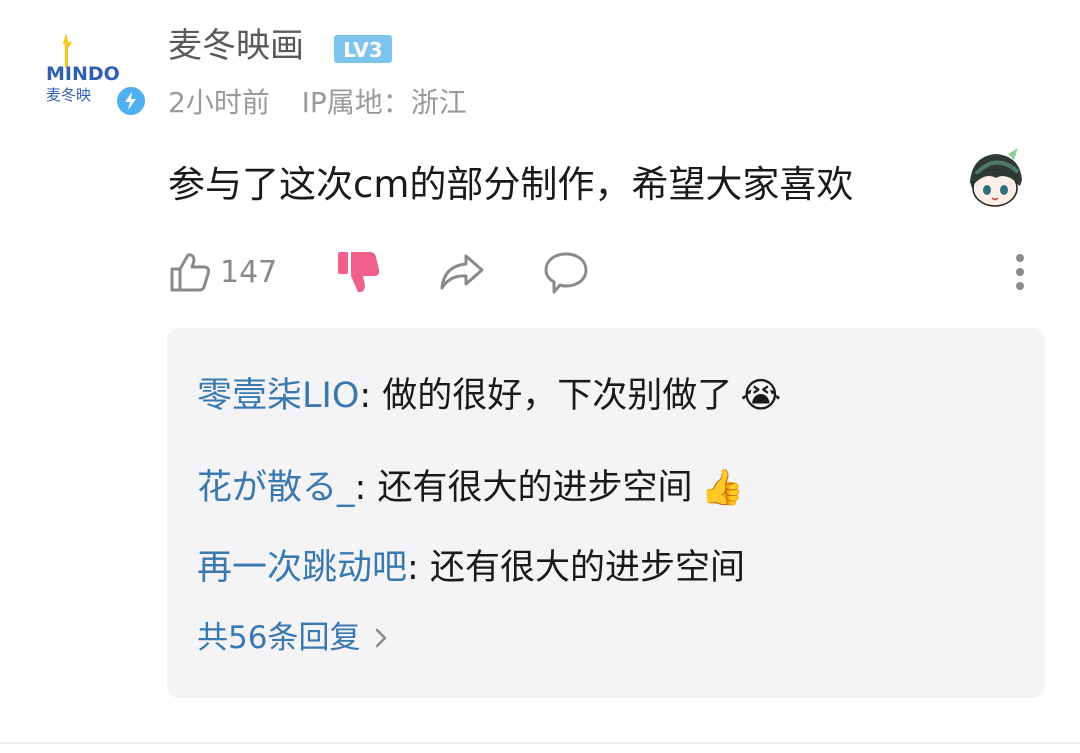 The image size is (1080, 753). Describe the element at coordinates (276, 488) in the screenshot. I see `reply-author: 花が散る_` at that location.